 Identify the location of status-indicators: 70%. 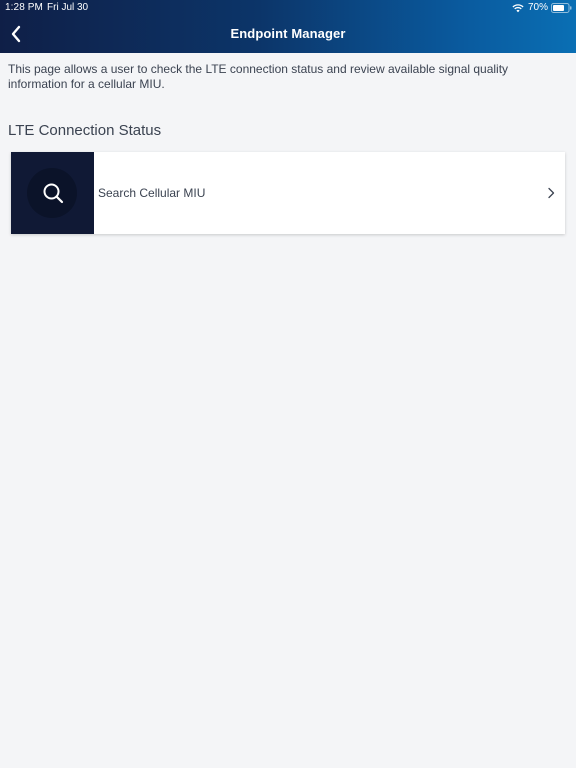
(542, 8).